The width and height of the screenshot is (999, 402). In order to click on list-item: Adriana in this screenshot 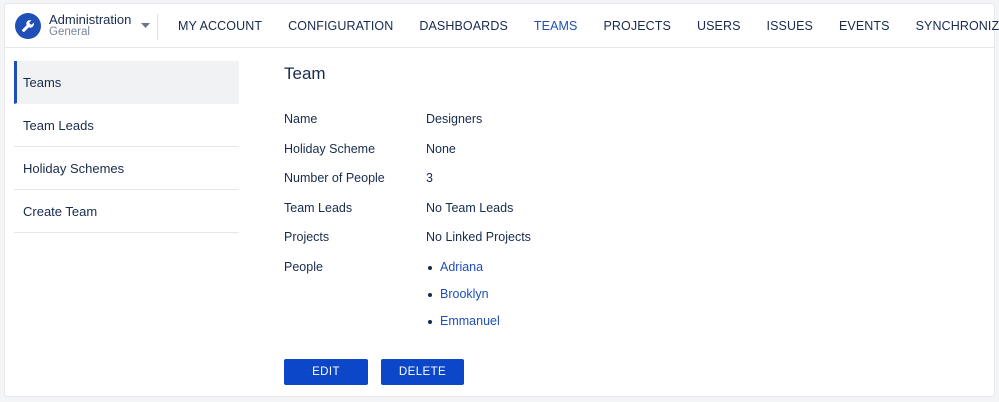, I will do `click(463, 273)`.